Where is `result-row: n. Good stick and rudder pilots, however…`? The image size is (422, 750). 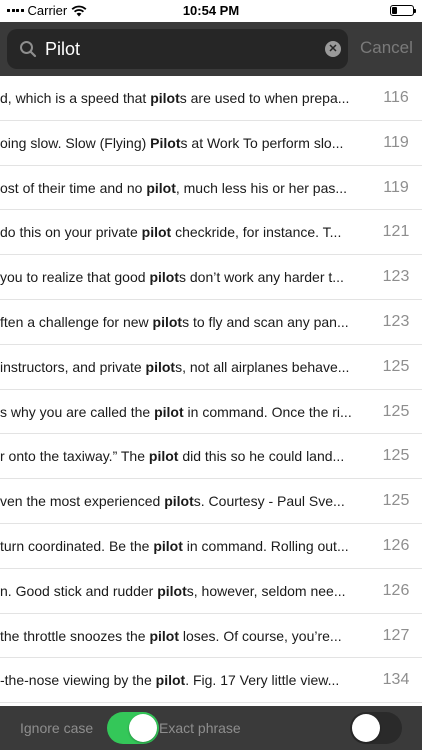 result-row: n. Good stick and rudder pilots, however… is located at coordinates (211, 591).